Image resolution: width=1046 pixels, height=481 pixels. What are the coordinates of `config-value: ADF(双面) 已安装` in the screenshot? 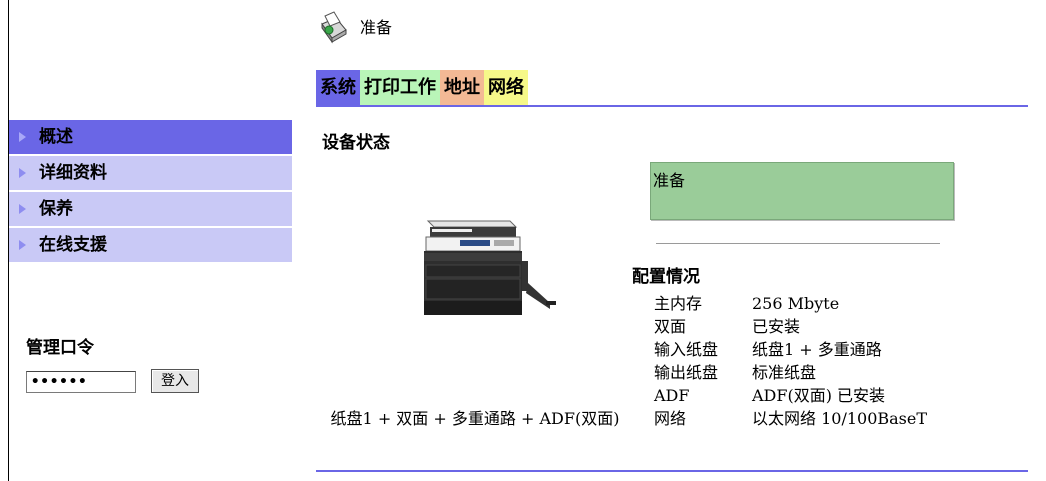 It's located at (819, 395).